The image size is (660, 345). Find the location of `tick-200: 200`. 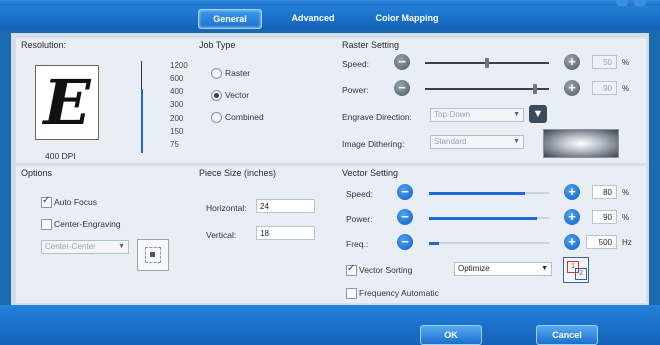

tick-200: 200 is located at coordinates (177, 118).